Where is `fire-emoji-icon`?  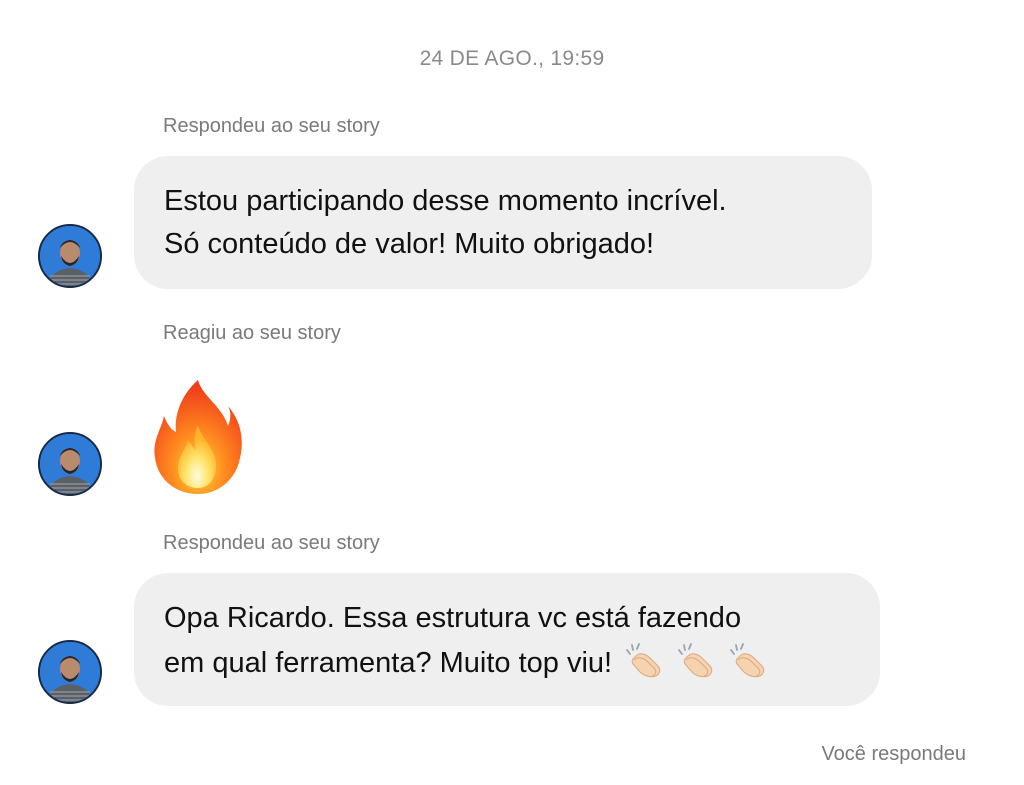 fire-emoji-icon is located at coordinates (198, 437).